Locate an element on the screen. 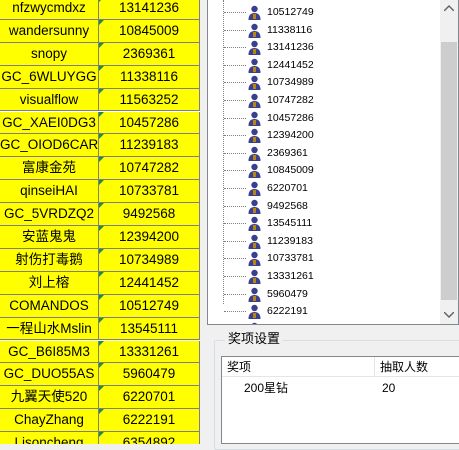 This screenshot has width=459, height=450. id-value: 11239183 is located at coordinates (149, 145).